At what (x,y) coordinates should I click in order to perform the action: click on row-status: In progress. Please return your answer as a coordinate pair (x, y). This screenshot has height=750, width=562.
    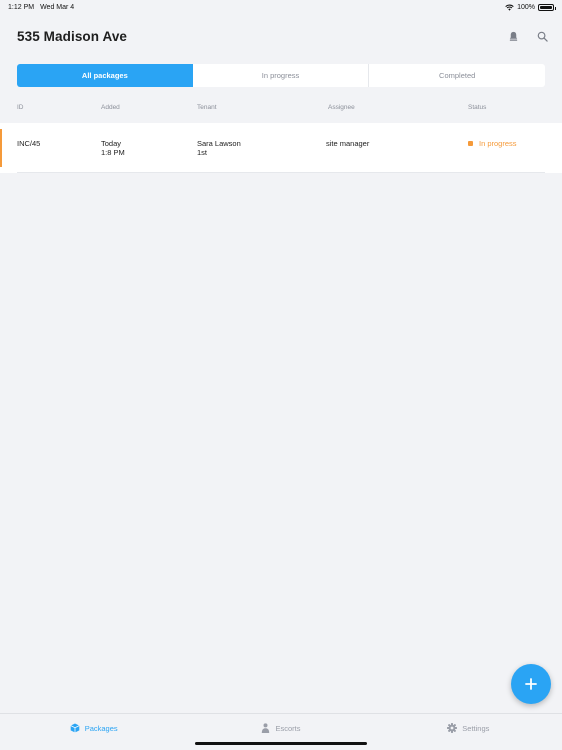
    Looking at the image, I should click on (492, 143).